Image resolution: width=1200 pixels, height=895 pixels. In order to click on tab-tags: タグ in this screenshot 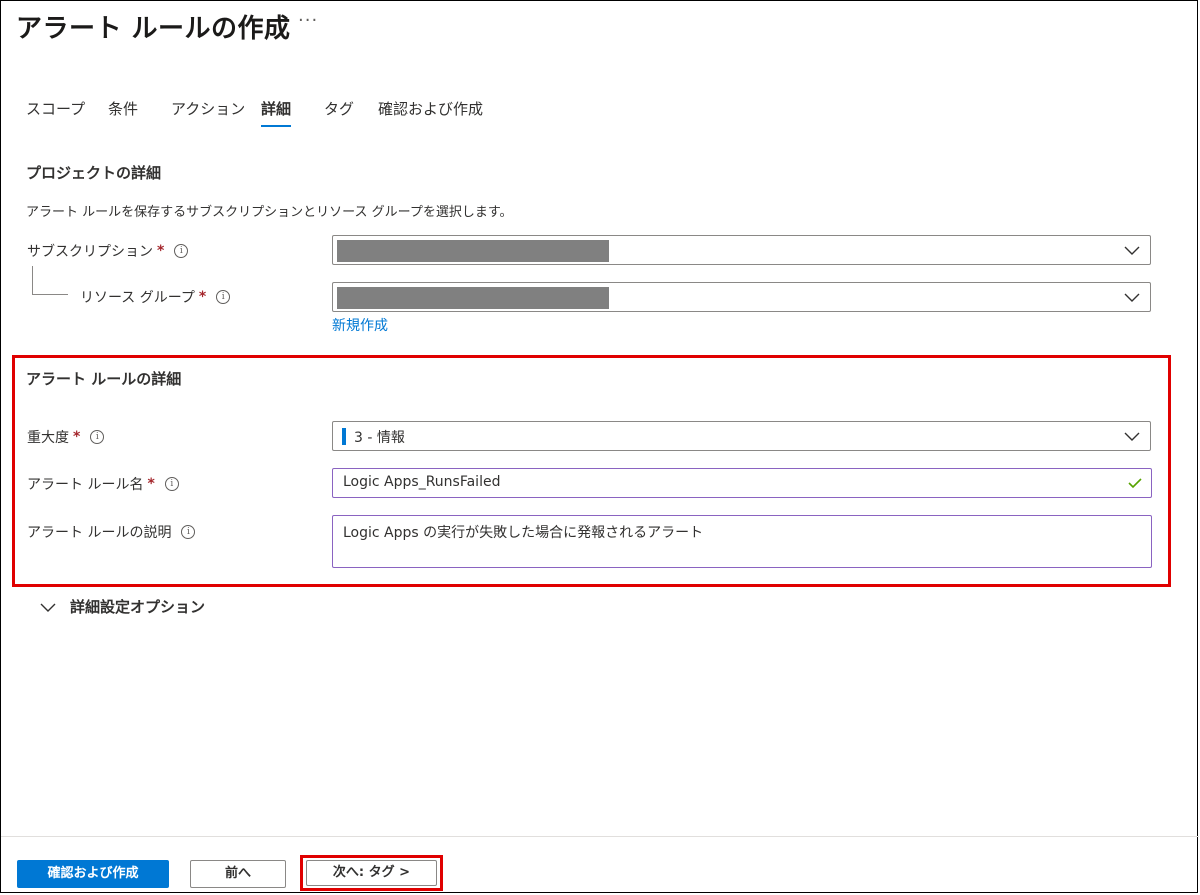, I will do `click(339, 108)`.